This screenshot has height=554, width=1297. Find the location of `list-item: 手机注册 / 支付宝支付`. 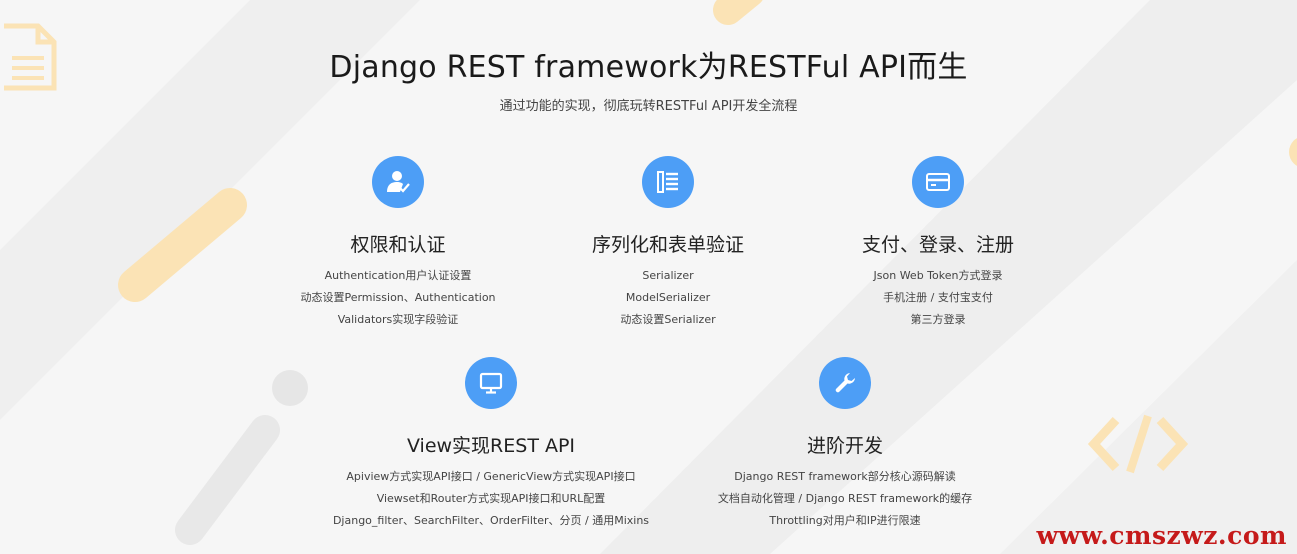

list-item: 手机注册 / 支付宝支付 is located at coordinates (938, 297).